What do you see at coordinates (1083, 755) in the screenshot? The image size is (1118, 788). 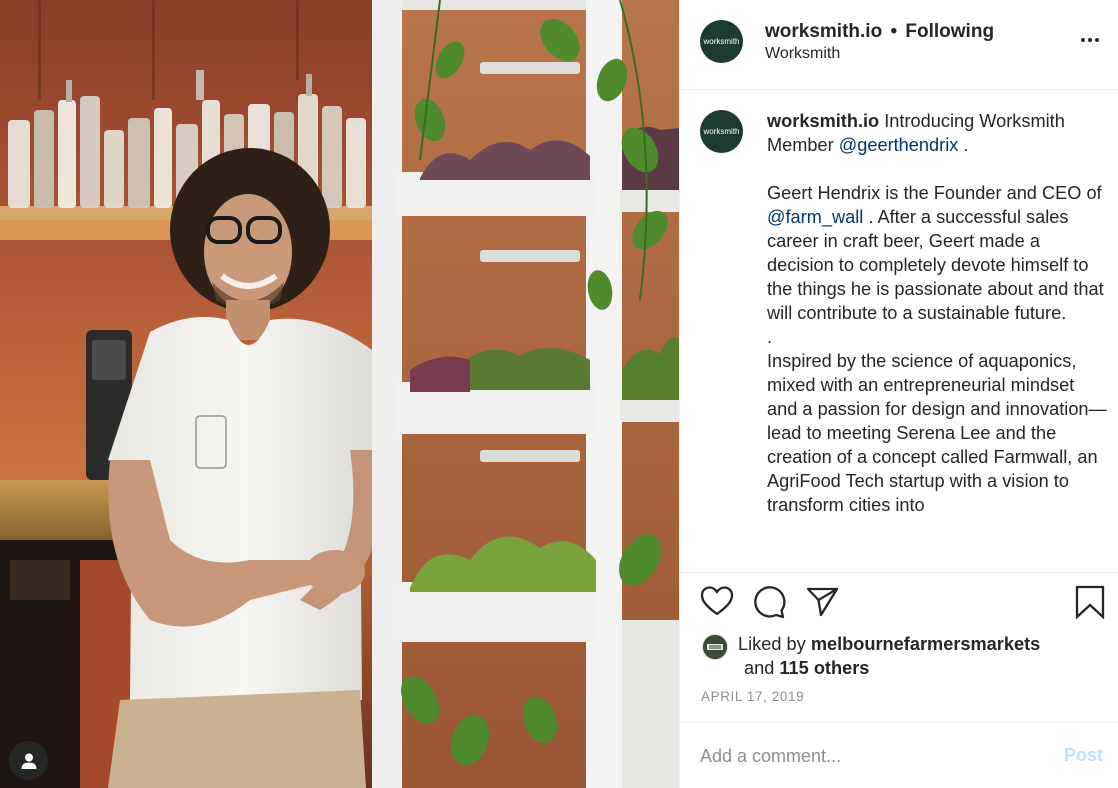 I see `post-comment-button: Post` at bounding box center [1083, 755].